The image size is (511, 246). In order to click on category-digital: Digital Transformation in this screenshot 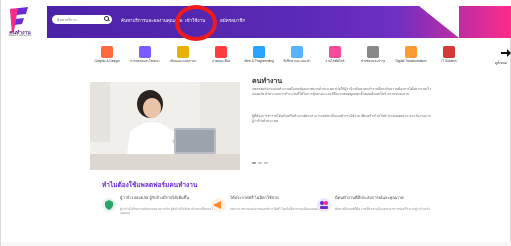, I will do `click(411, 57)`.